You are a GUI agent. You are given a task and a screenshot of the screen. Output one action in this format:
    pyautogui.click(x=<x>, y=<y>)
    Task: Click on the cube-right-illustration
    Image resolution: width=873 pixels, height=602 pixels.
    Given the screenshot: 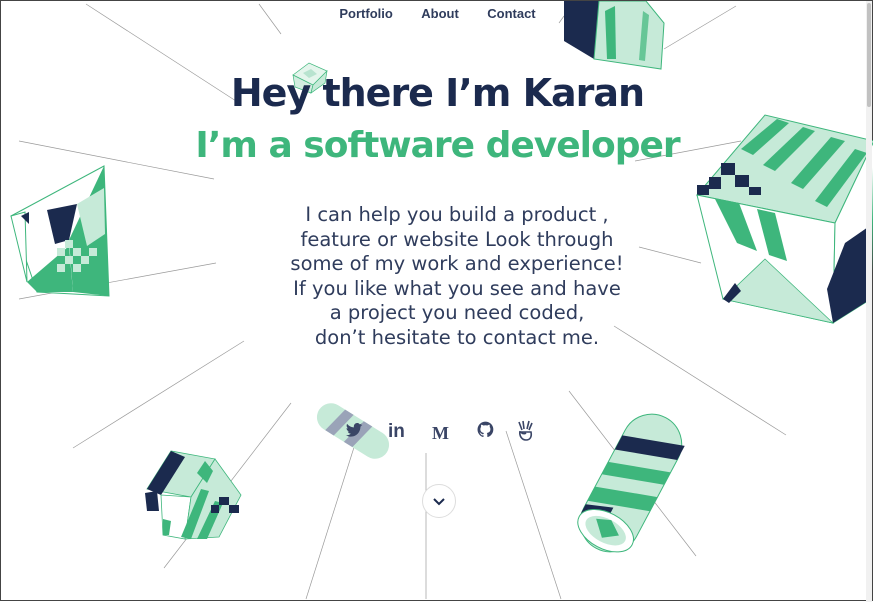 What is the action you would take?
    pyautogui.click(x=784, y=219)
    